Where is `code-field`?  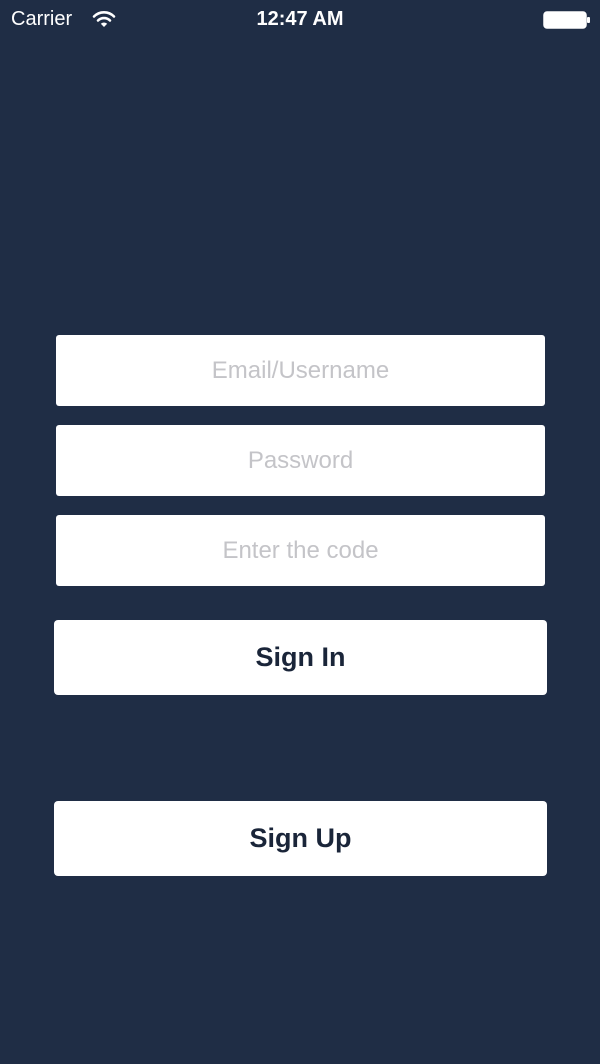
code-field is located at coordinates (300, 550).